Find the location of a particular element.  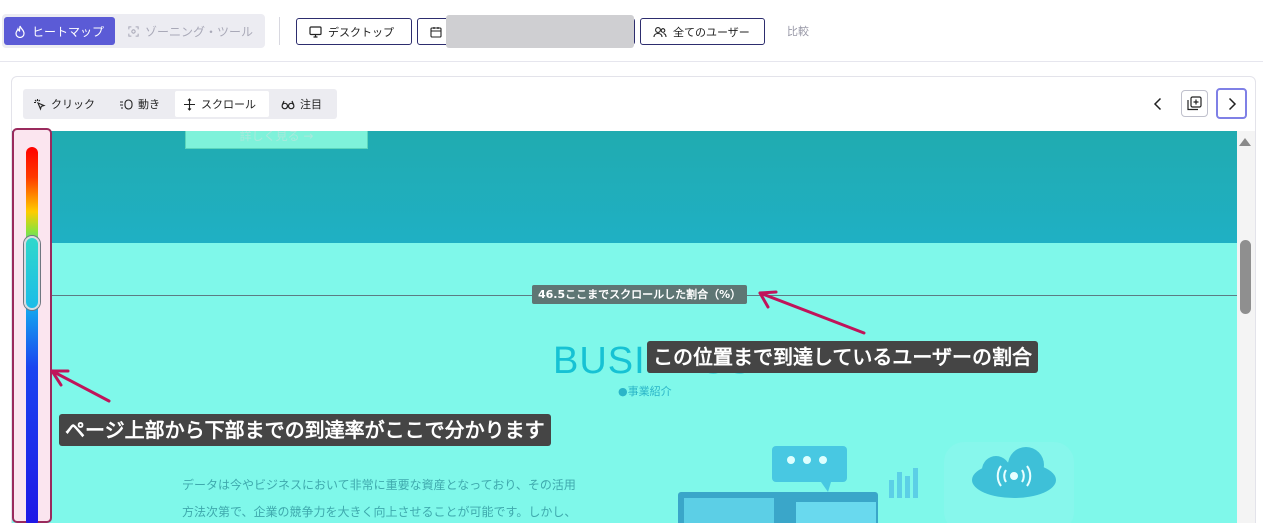

top-toolbar: ヒートマップ ゾーニング・ツール デスクトップ 全てのユーザー 比較 is located at coordinates (631, 31).